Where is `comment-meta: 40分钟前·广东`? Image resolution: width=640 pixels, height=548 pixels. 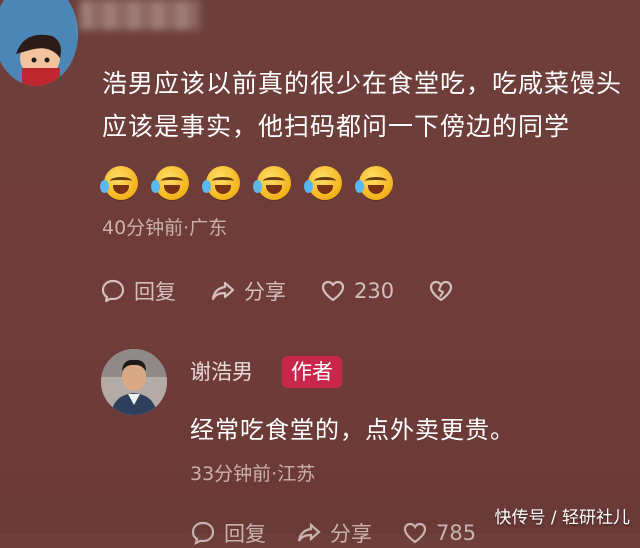
comment-meta: 40分钟前·广东 is located at coordinates (165, 228).